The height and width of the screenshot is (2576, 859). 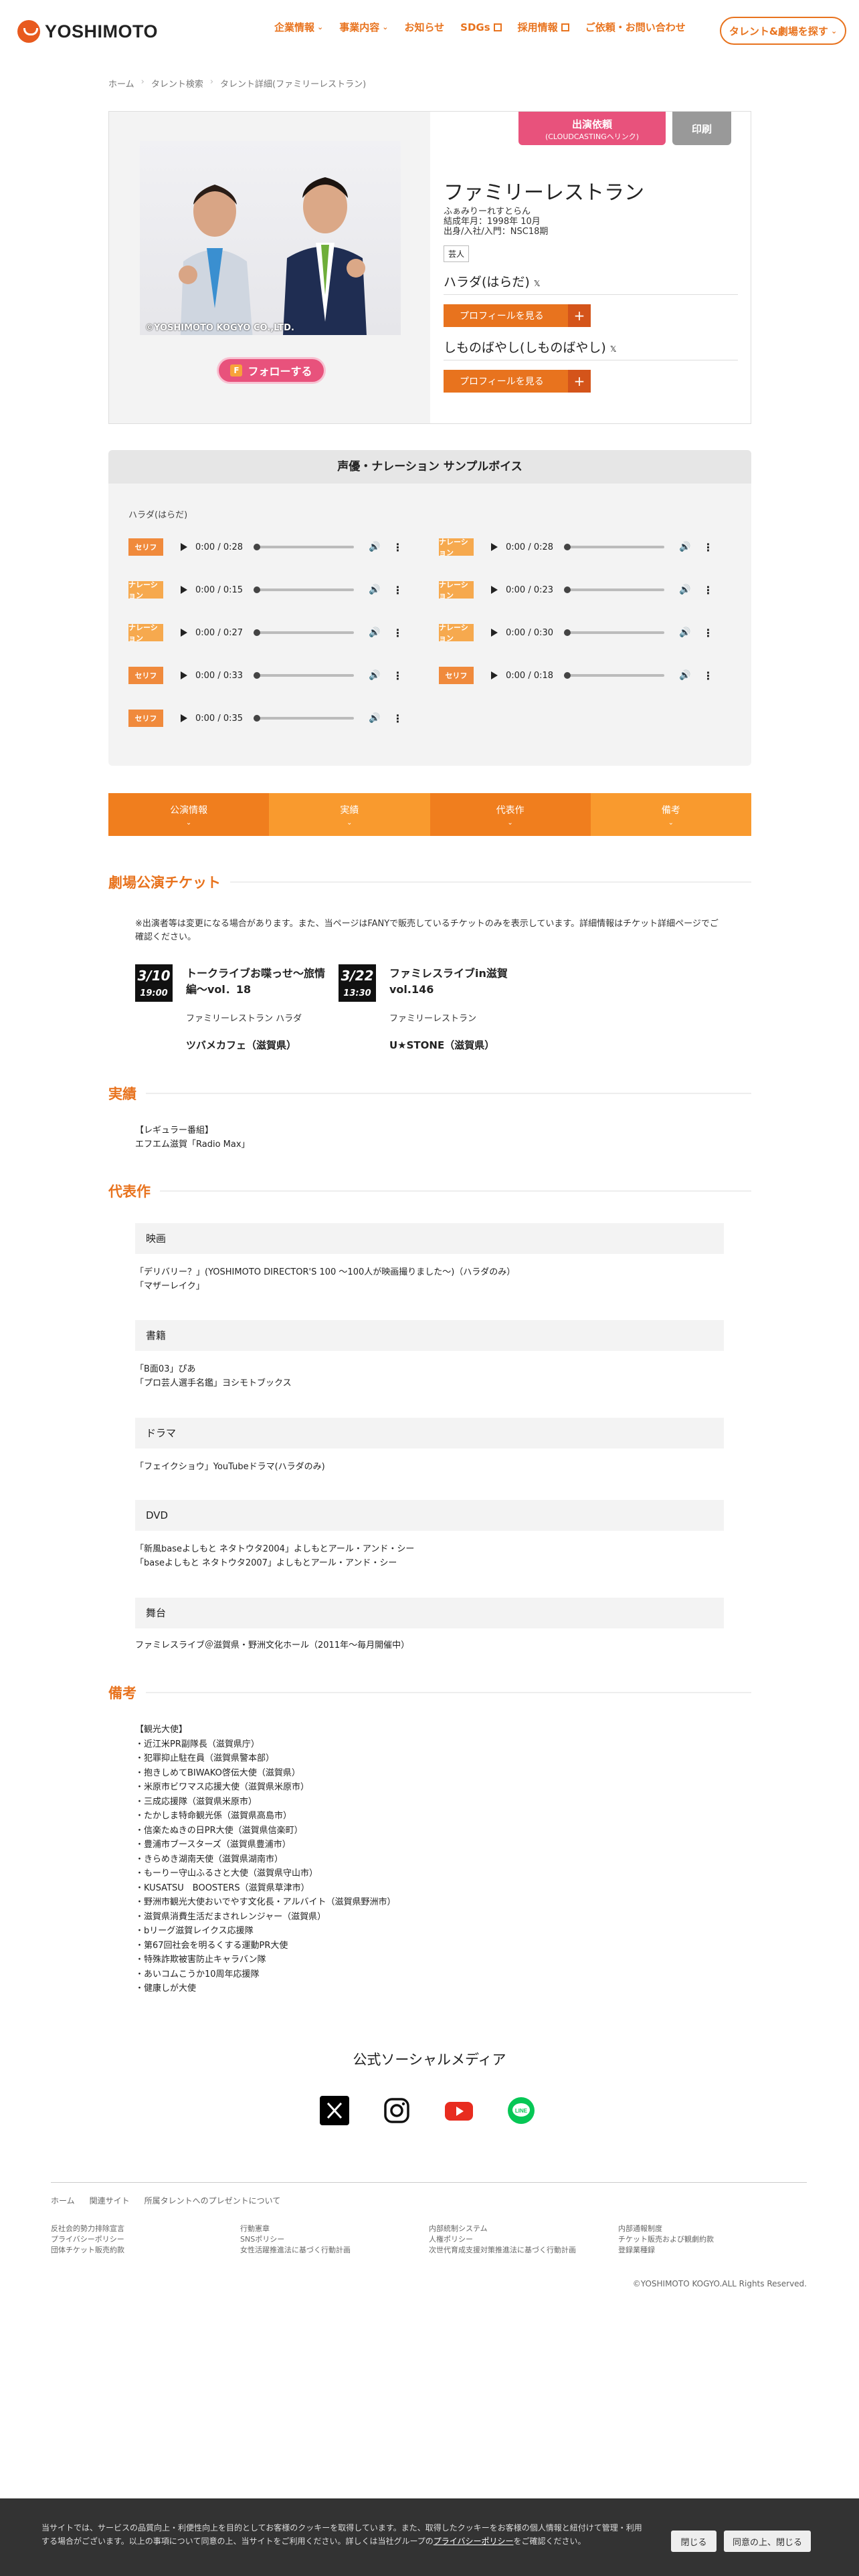 I want to click on footer-column: 内部統制システム 人権ポリシー 次世代育成支援対策推進法に基づく行動計画, so click(x=503, y=2240).